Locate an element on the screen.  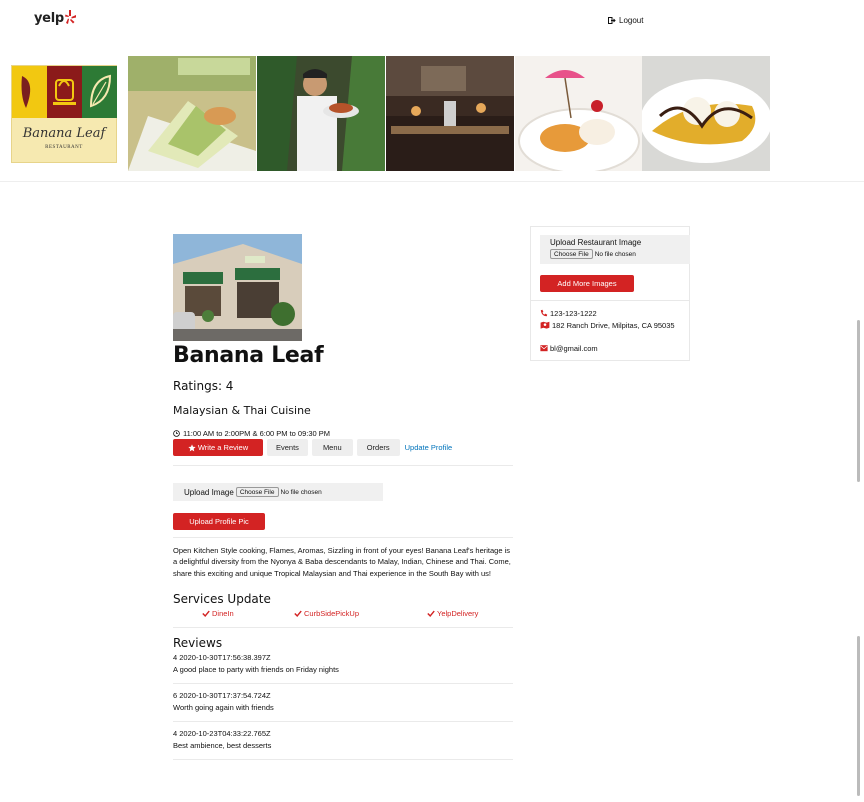
upload-image-label: Upload Image is located at coordinates (209, 492).